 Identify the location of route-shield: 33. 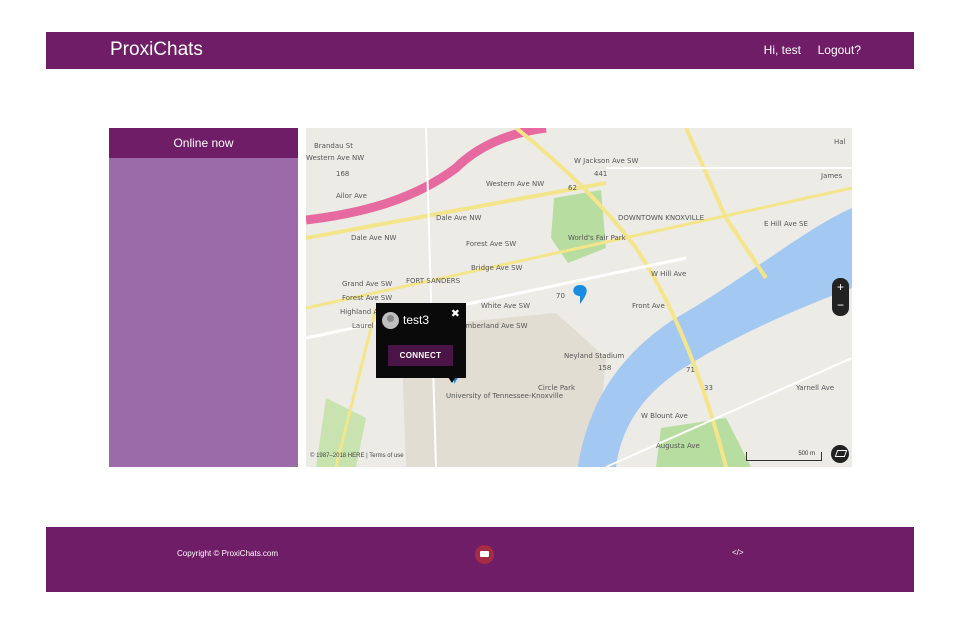
(708, 388).